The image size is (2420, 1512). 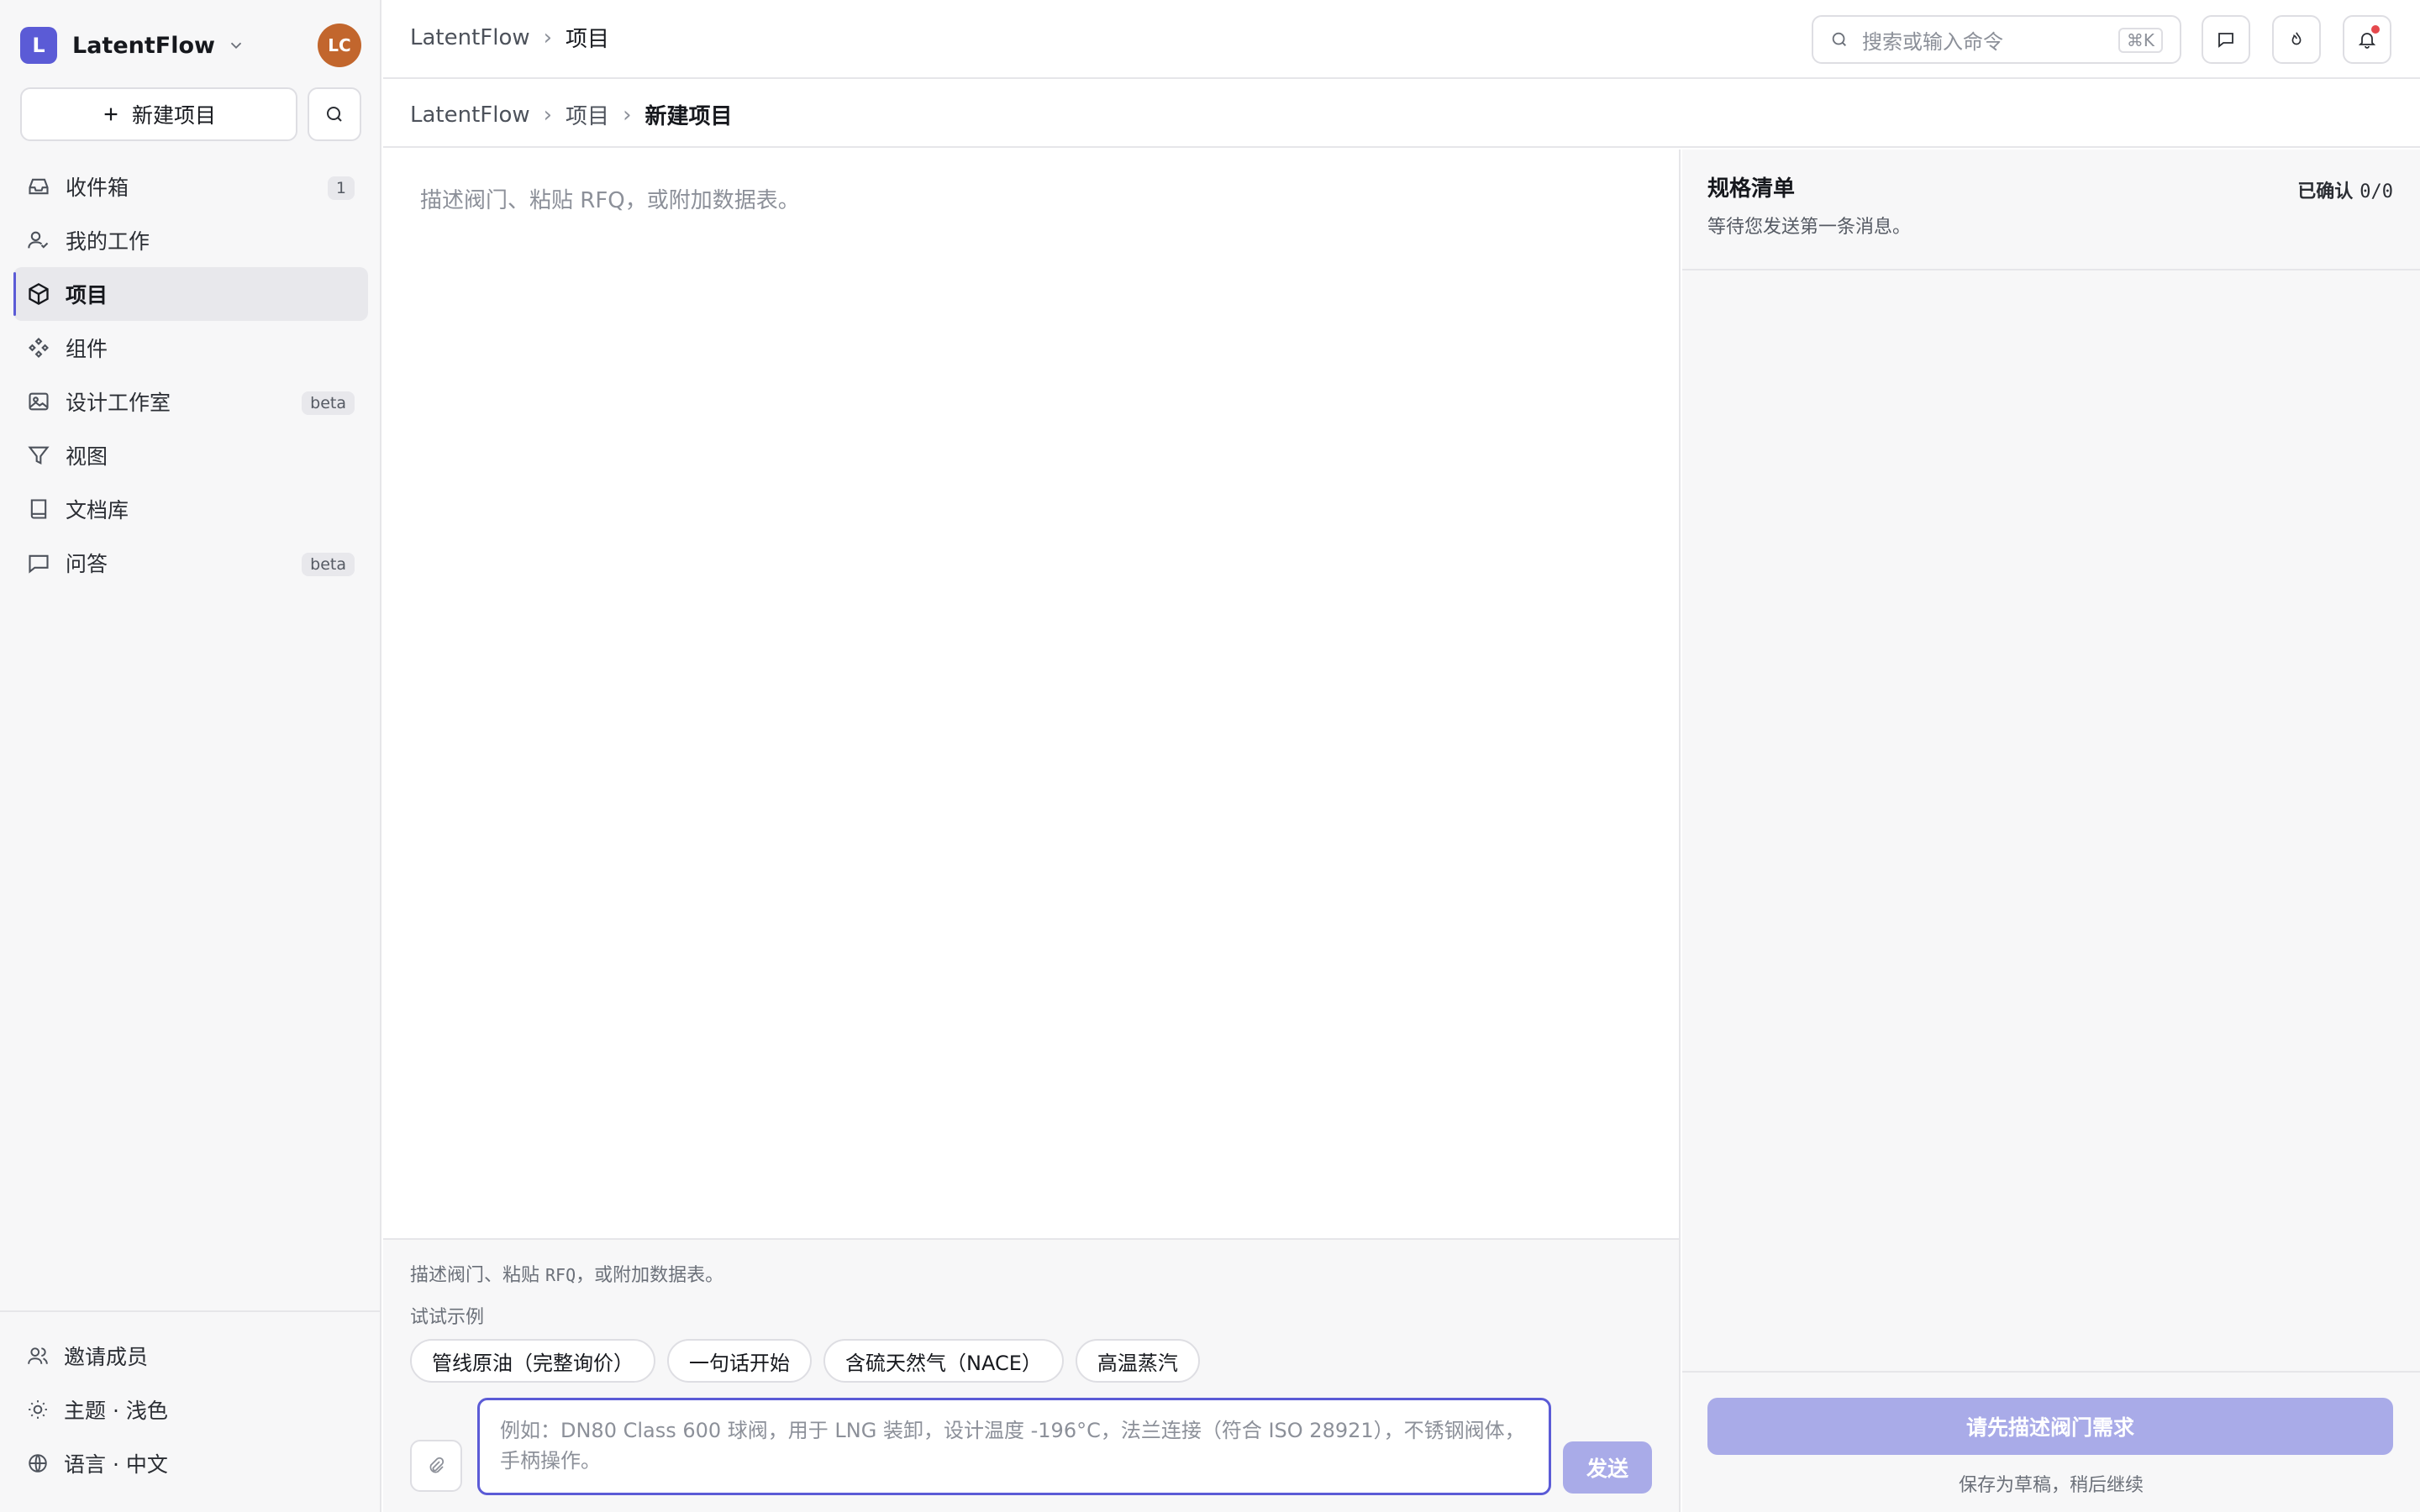 What do you see at coordinates (191, 401) in the screenshot?
I see `sidebar-item-design-studio: 设计工作室 beta` at bounding box center [191, 401].